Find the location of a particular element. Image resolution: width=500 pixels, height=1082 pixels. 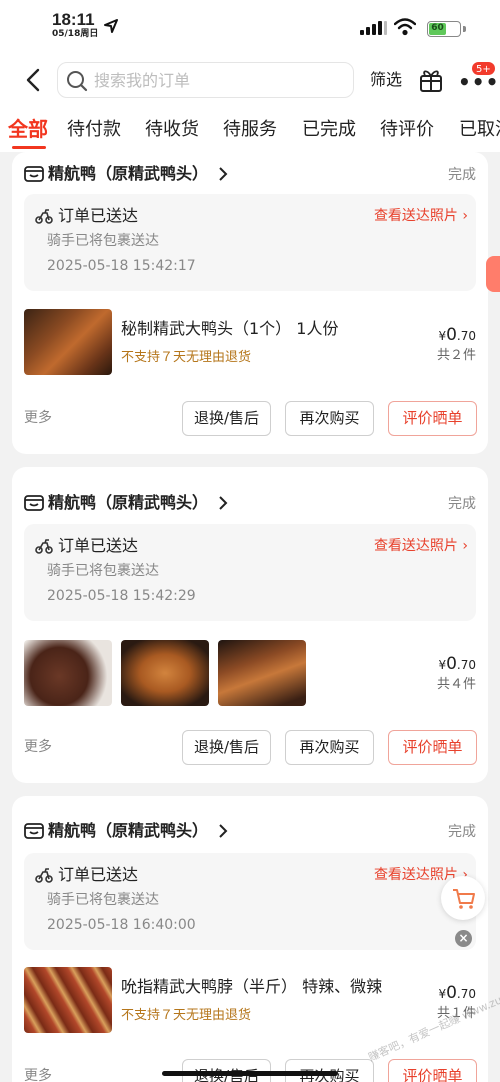

tab-pending-service: 待服务 is located at coordinates (250, 130).